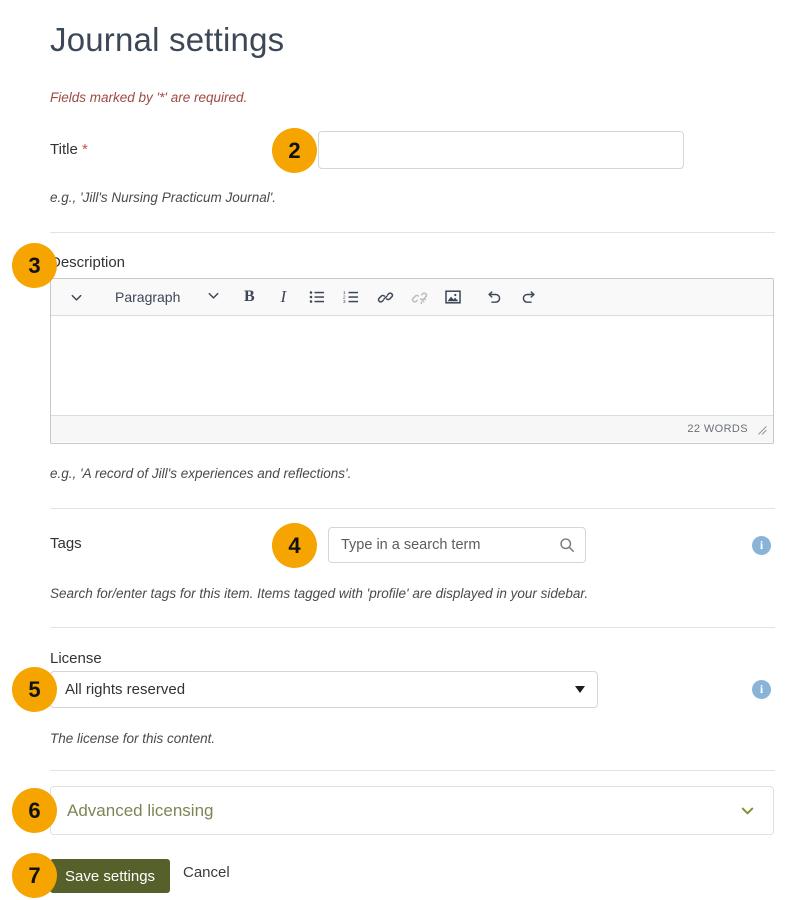  I want to click on step-badge-4: 4, so click(294, 545).